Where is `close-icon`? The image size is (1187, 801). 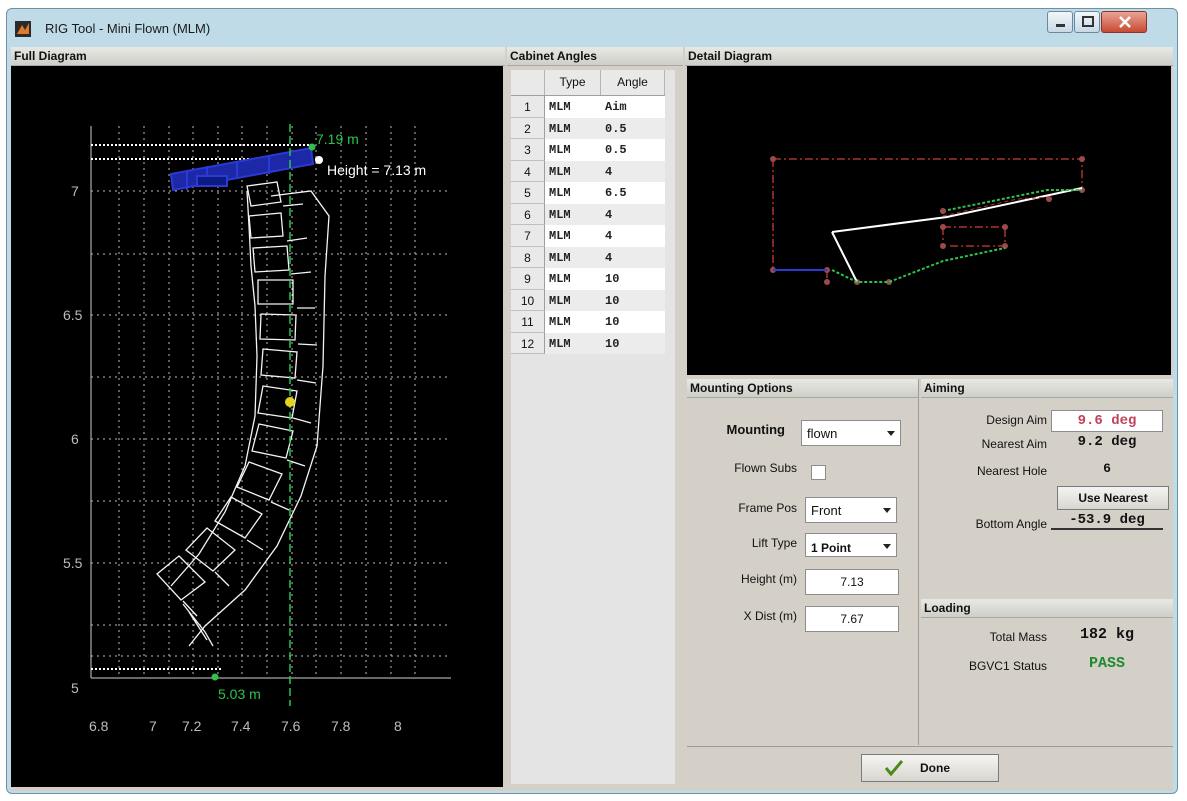 close-icon is located at coordinates (1125, 22).